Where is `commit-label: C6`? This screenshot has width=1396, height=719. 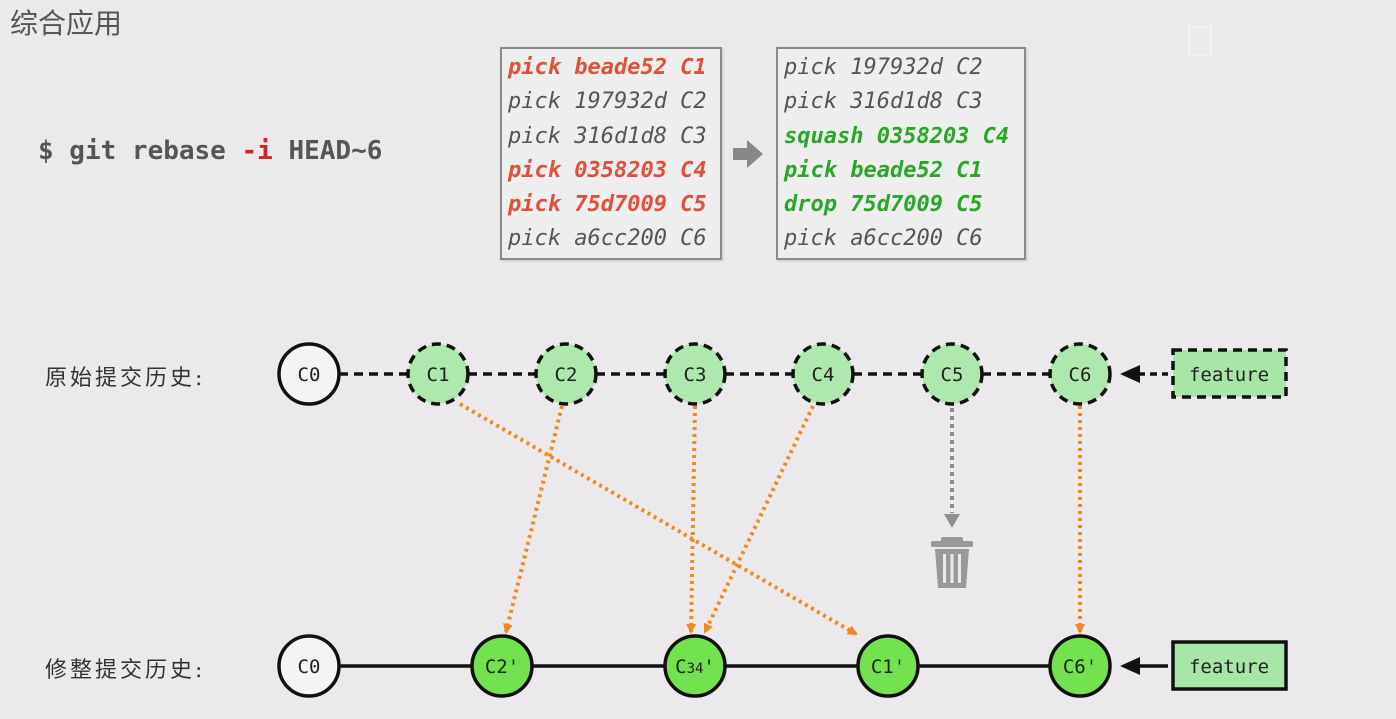
commit-label: C6 is located at coordinates (1080, 375).